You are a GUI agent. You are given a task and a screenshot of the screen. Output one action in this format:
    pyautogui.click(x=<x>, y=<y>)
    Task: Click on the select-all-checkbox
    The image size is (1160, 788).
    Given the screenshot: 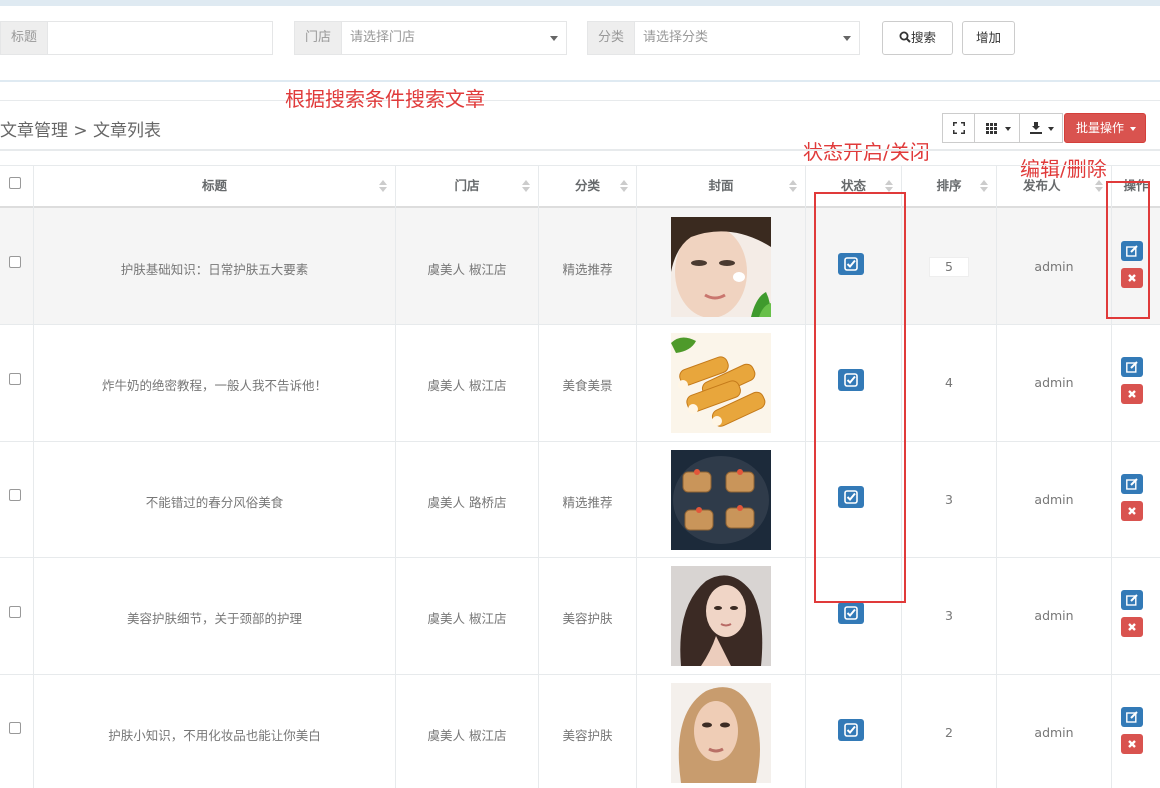 What is the action you would take?
    pyautogui.click(x=15, y=183)
    